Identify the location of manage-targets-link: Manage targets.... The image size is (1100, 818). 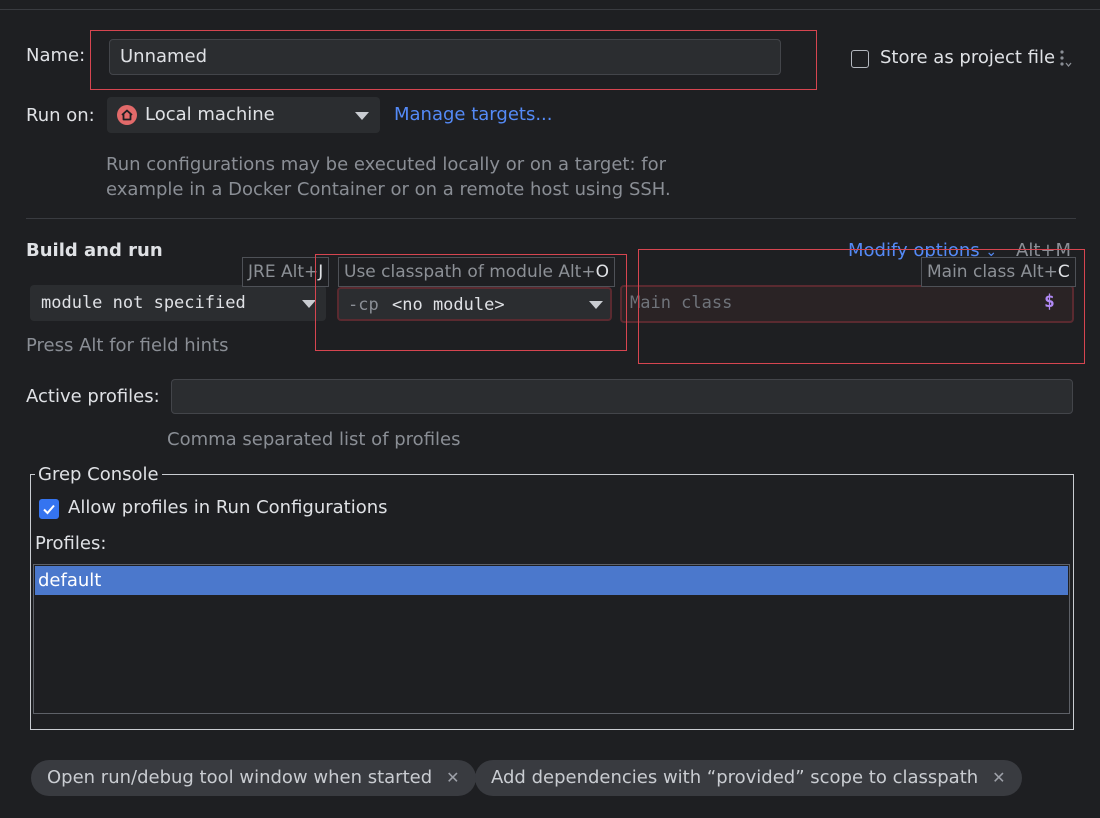
(473, 114).